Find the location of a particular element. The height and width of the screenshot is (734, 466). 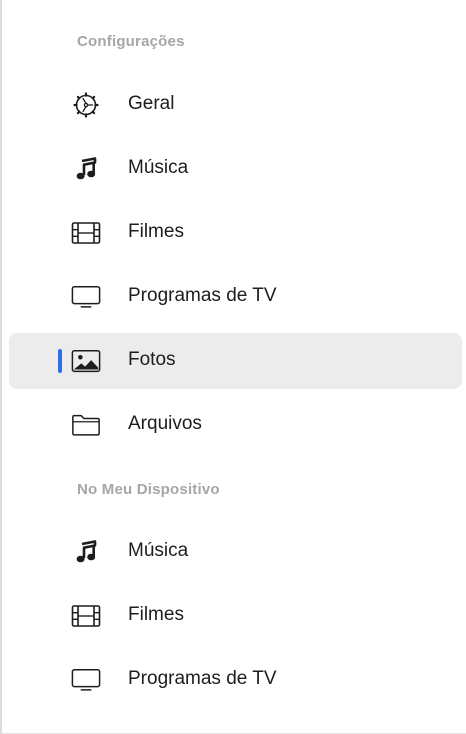

sidebar-item-fotos: Fotos is located at coordinates (235, 361).